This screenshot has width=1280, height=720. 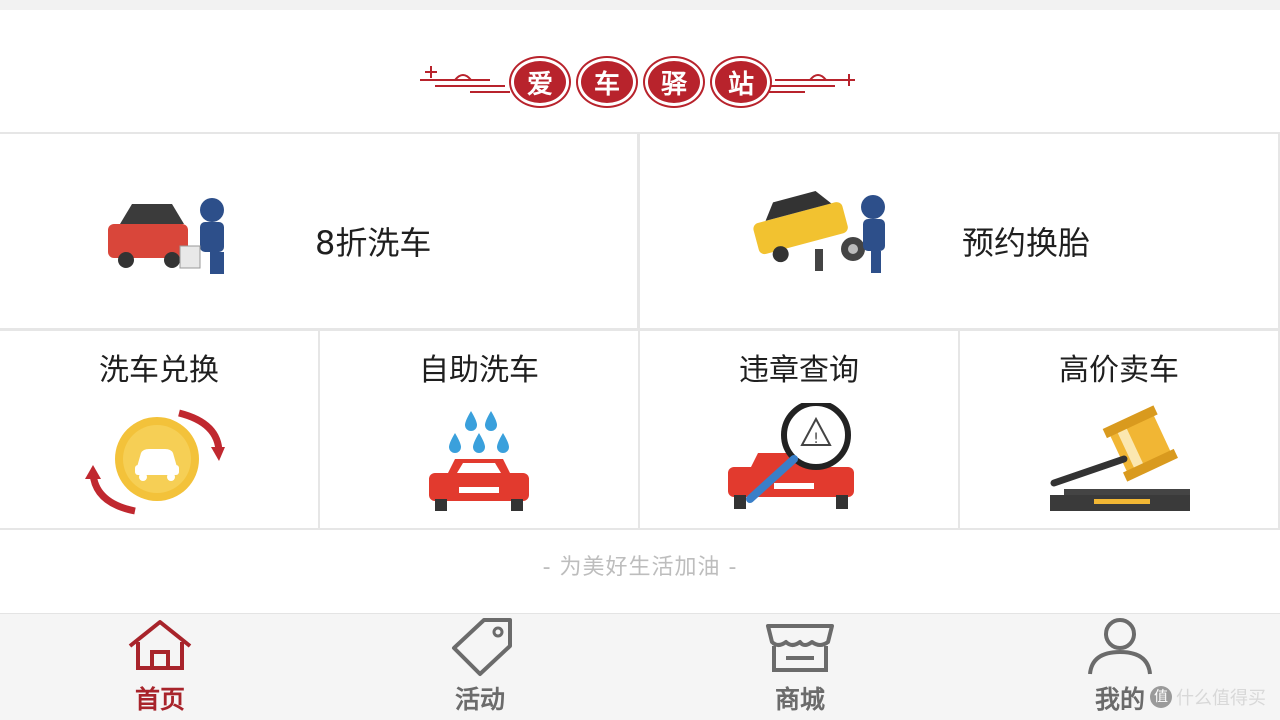 I want to click on watermark: 值 什么值得买, so click(x=1208, y=697).